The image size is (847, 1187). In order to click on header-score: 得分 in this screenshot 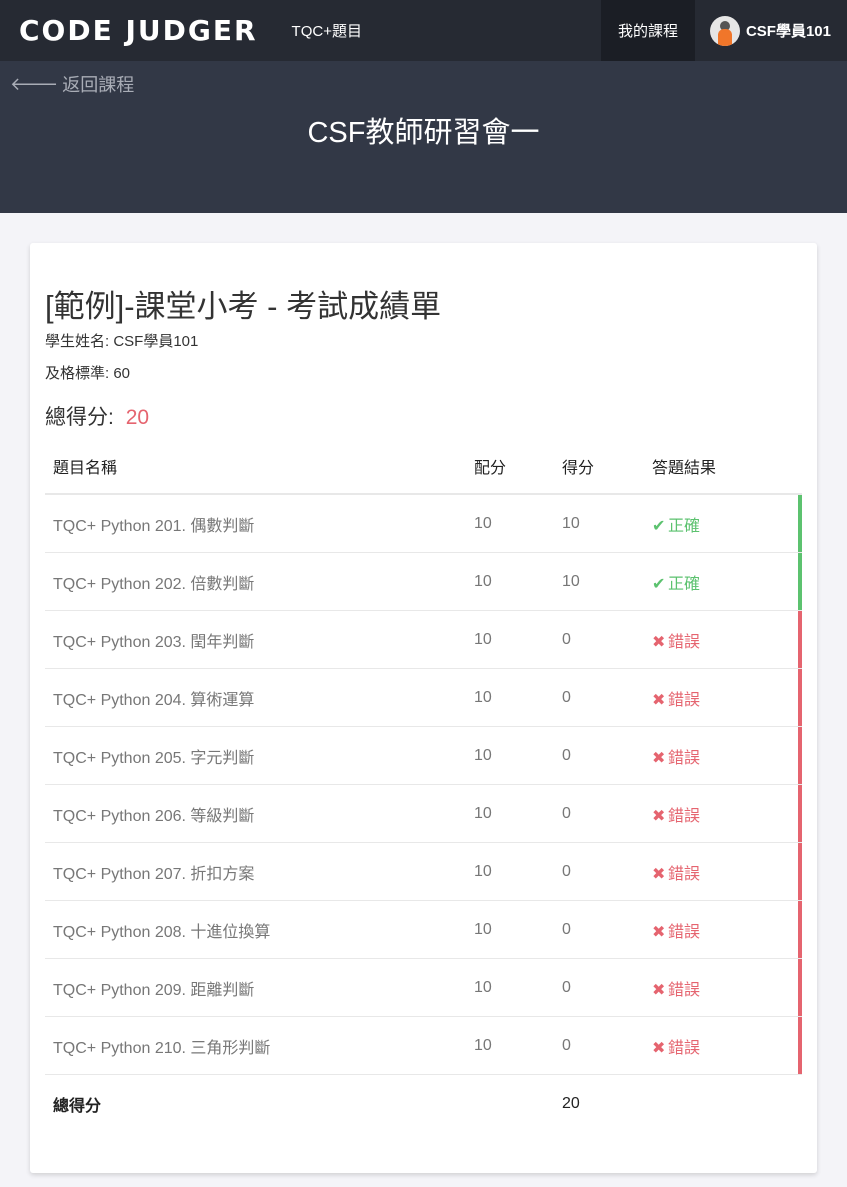, I will do `click(578, 468)`.